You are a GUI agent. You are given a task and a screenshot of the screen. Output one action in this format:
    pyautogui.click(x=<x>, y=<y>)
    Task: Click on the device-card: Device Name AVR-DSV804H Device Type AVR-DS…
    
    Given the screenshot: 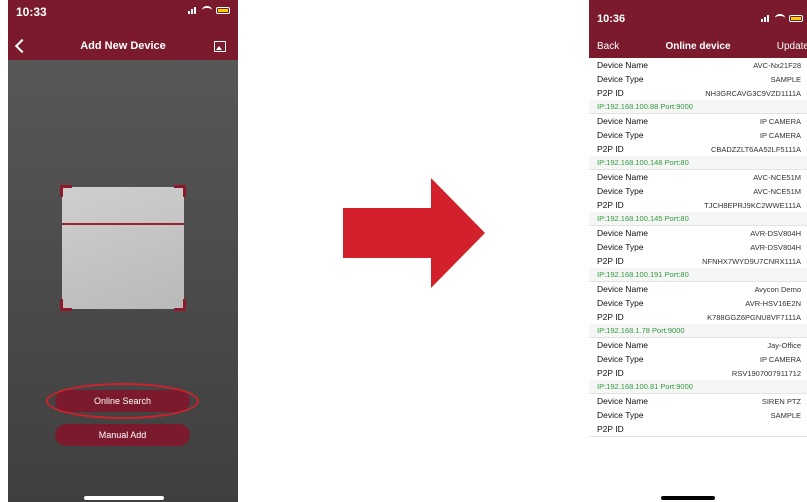 What is the action you would take?
    pyautogui.click(x=698, y=254)
    